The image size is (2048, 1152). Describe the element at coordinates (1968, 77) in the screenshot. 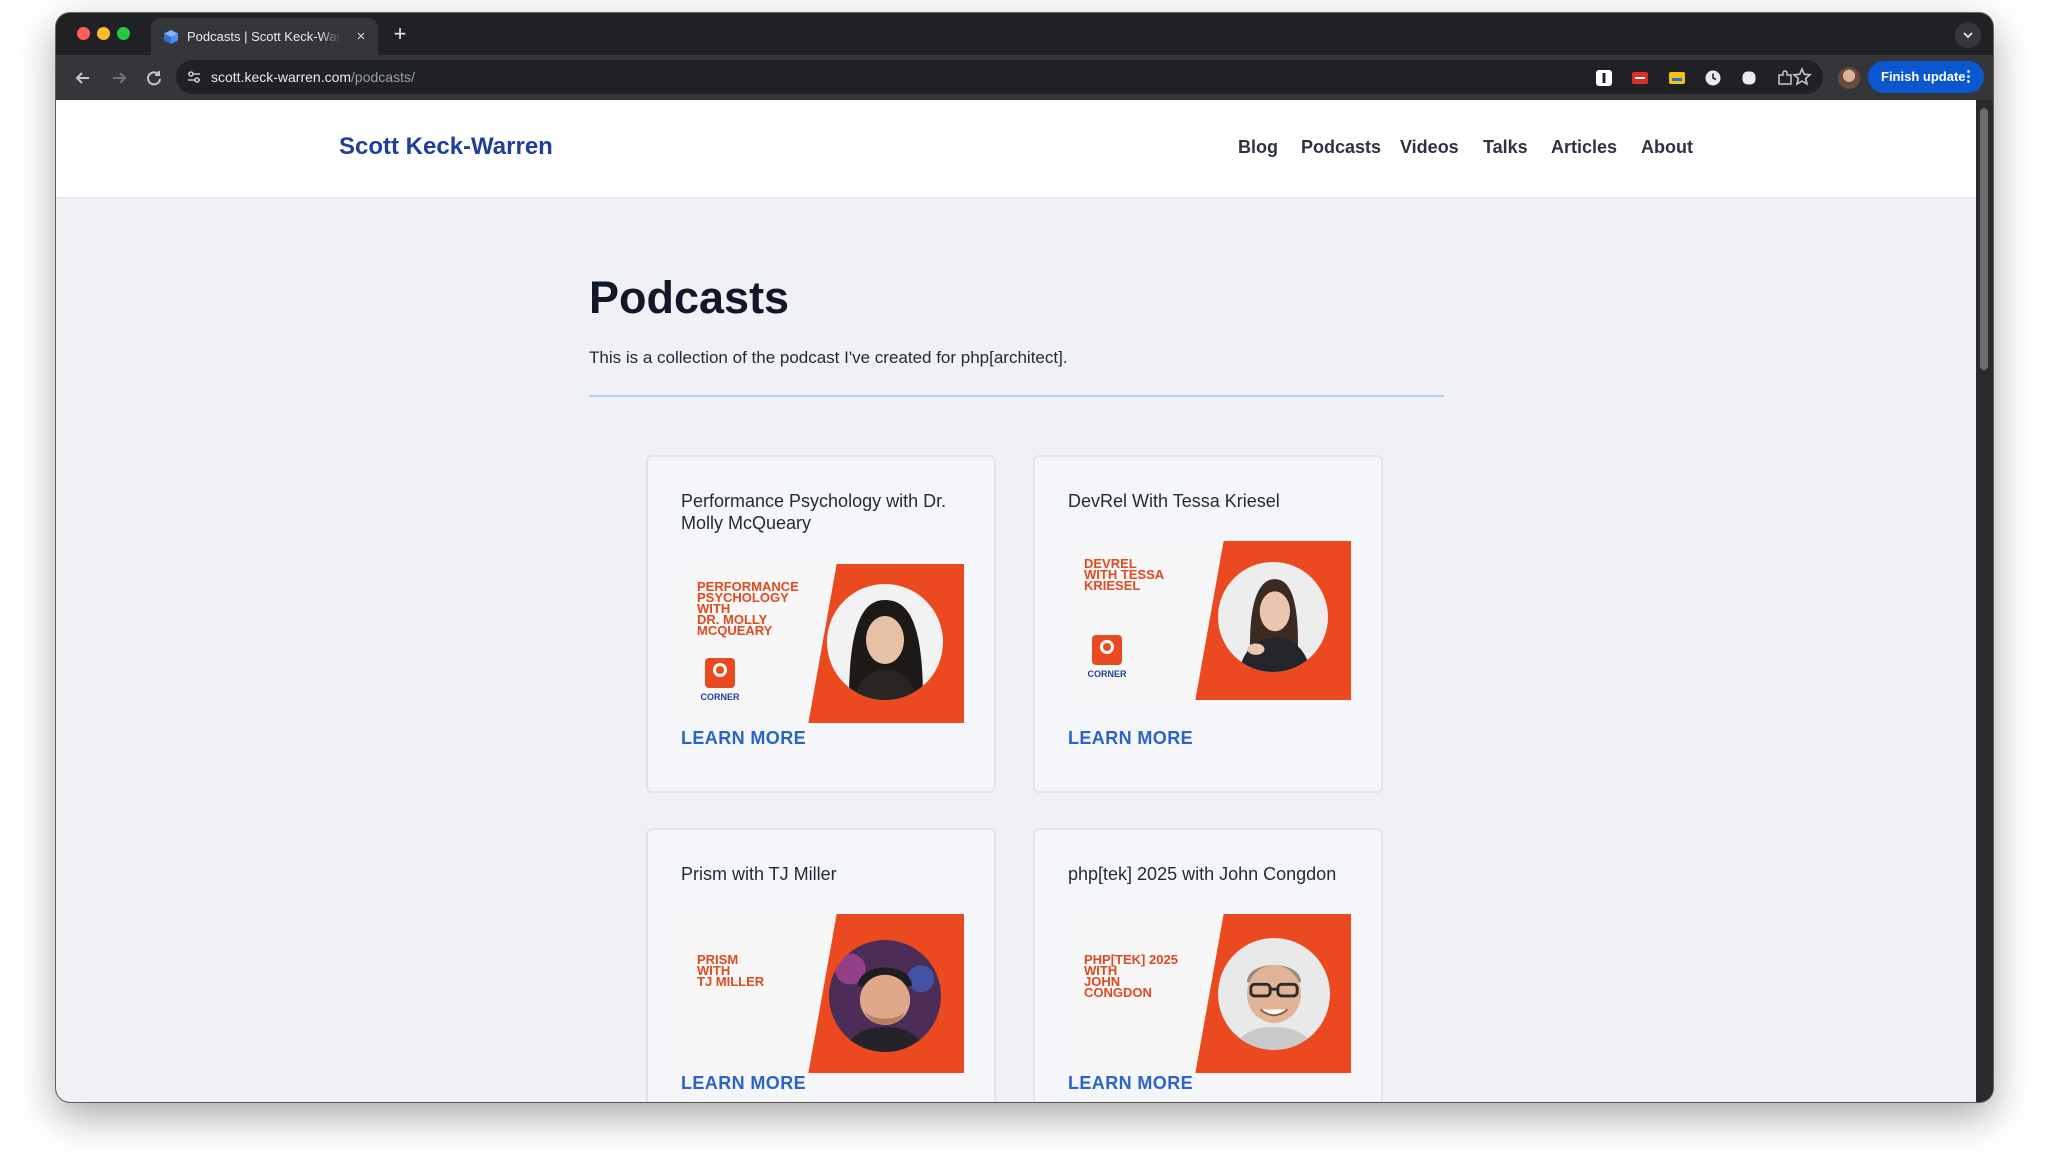

I see `more-menu-icon: ⋮` at that location.